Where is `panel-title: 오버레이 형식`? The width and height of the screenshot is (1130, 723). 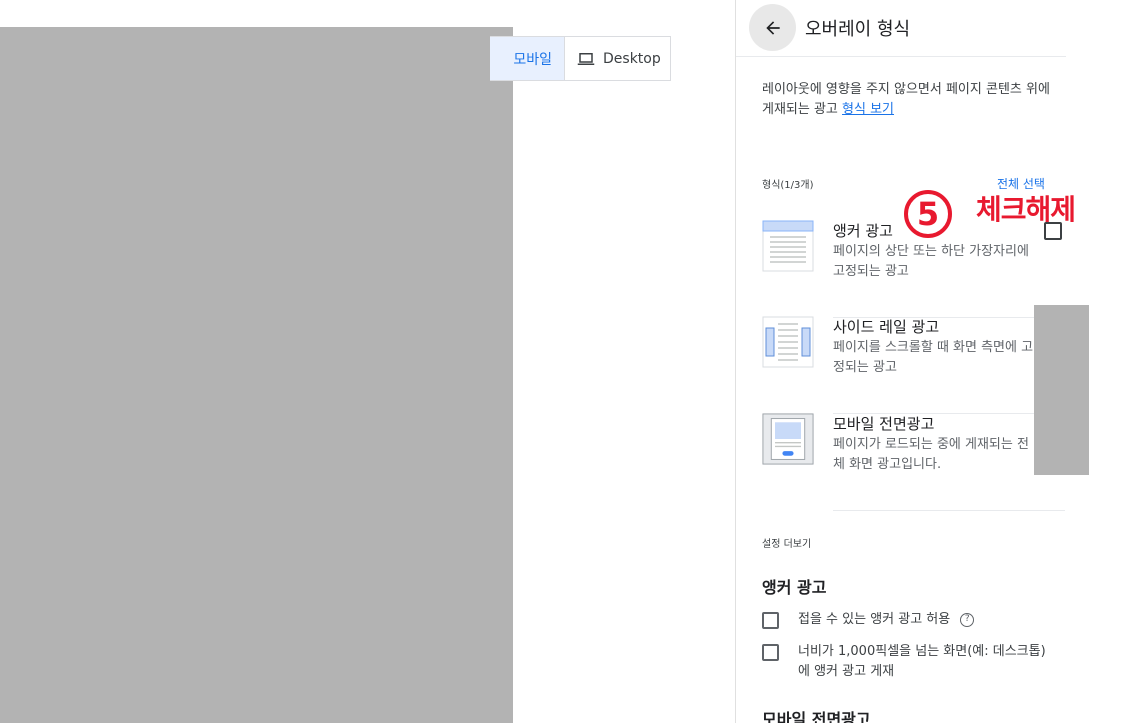 panel-title: 오버레이 형식 is located at coordinates (858, 29).